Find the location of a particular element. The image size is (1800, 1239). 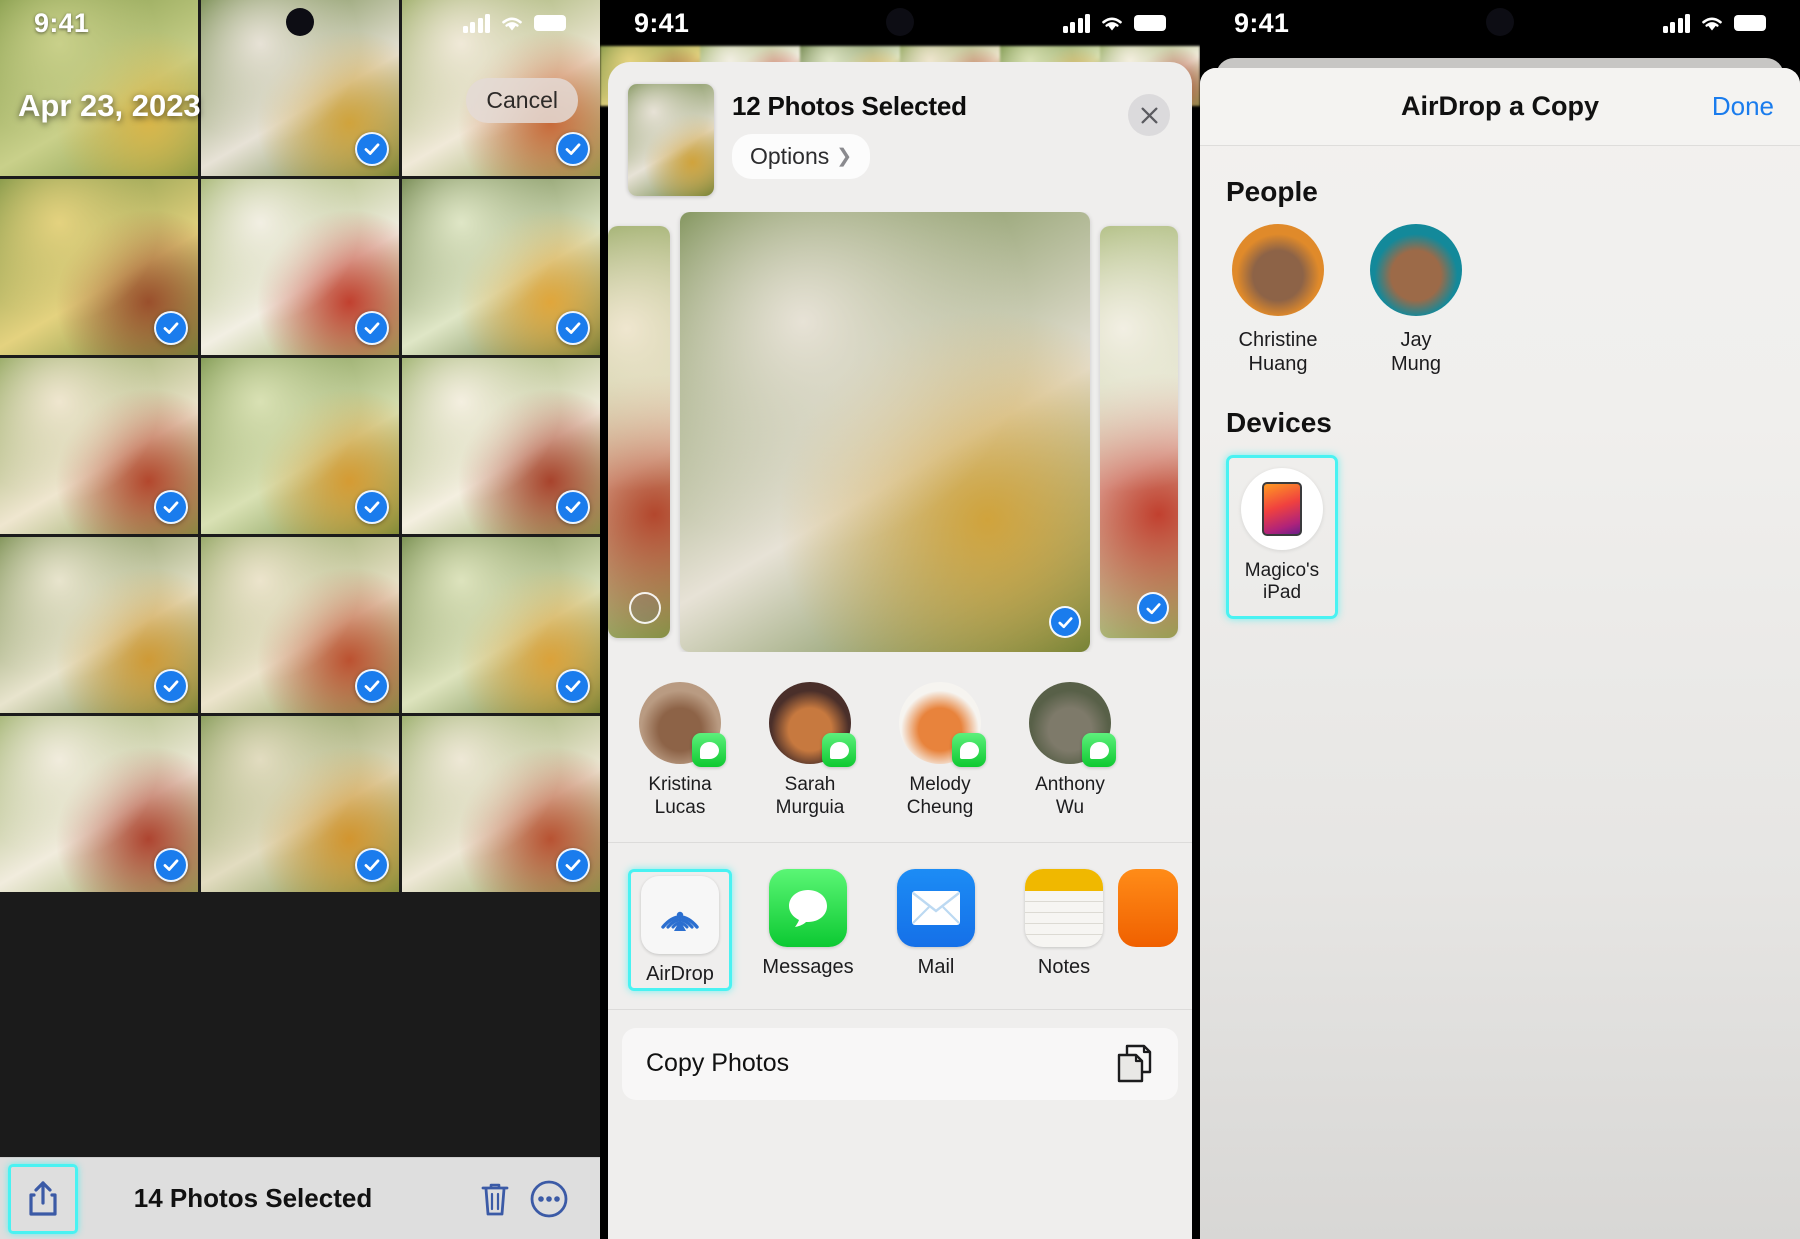

more-ellipsis-icon is located at coordinates (549, 1198).